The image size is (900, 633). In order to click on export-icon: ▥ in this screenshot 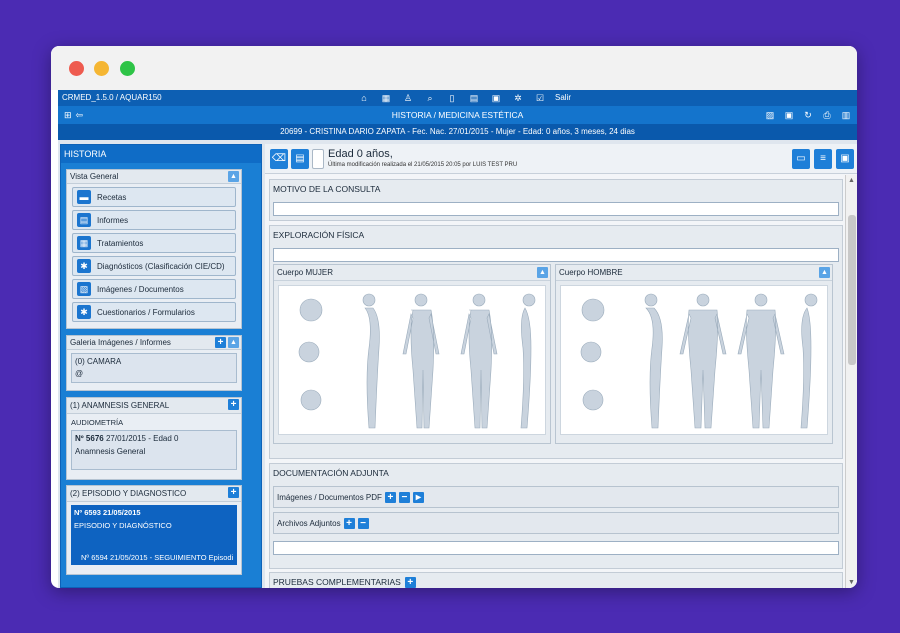, I will do `click(846, 115)`.